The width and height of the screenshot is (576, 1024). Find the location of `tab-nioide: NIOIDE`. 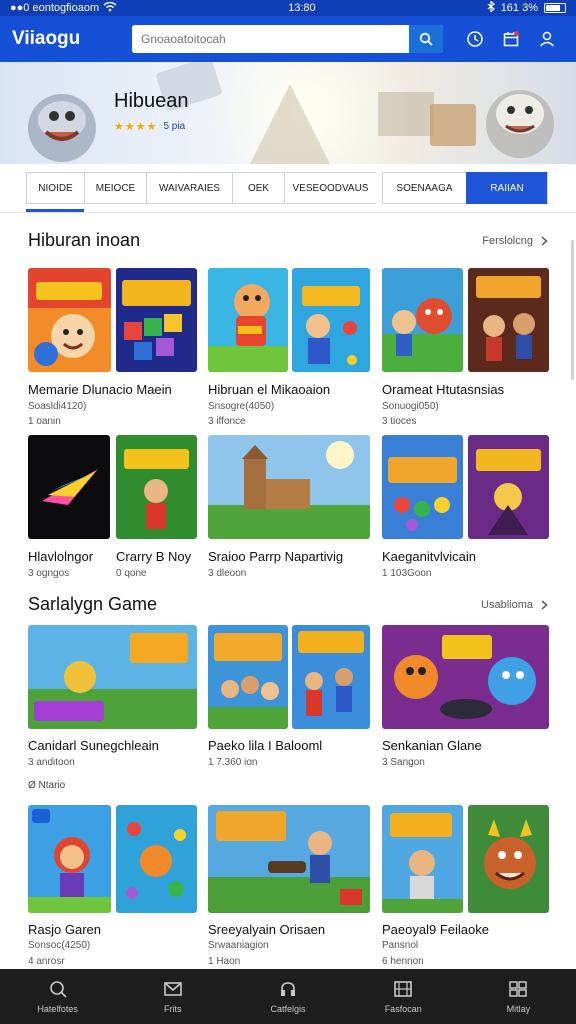

tab-nioide: NIOIDE is located at coordinates (55, 188).